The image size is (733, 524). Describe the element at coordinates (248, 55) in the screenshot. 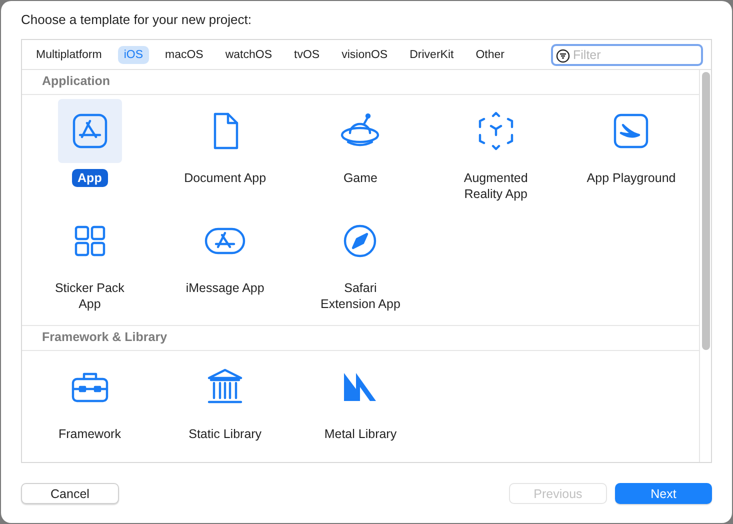

I see `platform-tab: watchOS` at that location.